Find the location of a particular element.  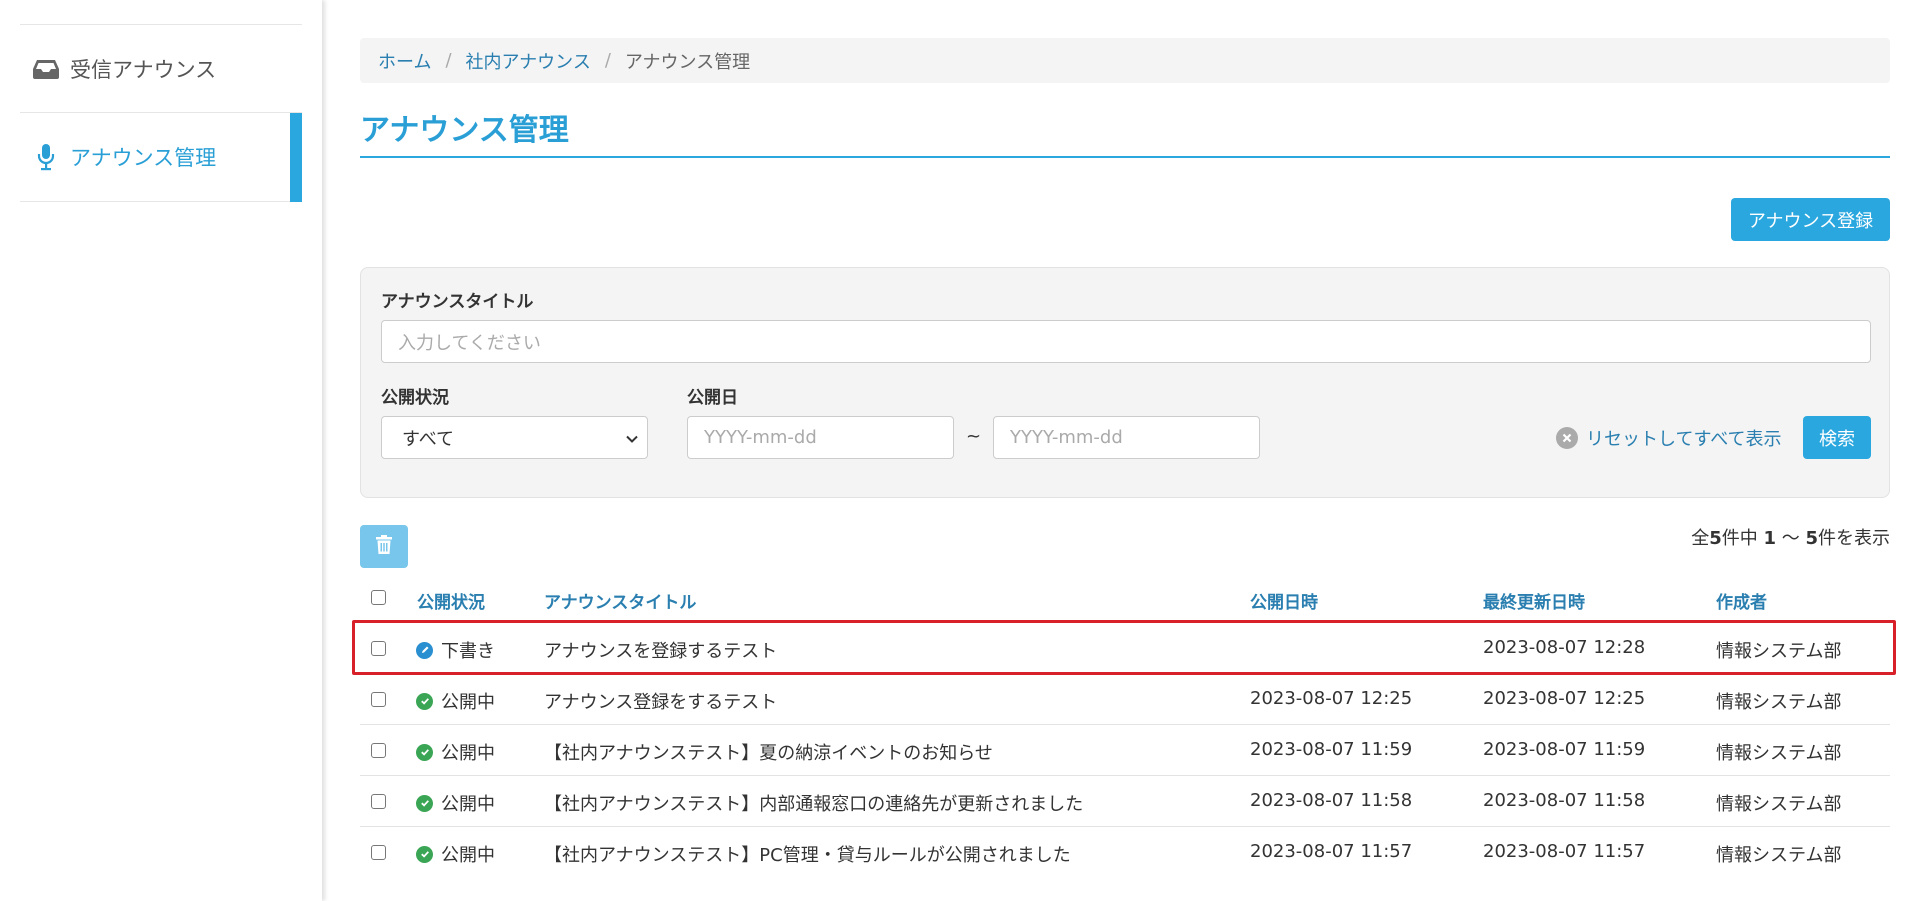

published-at: 2023-08-07 12:25 is located at coordinates (1331, 698).